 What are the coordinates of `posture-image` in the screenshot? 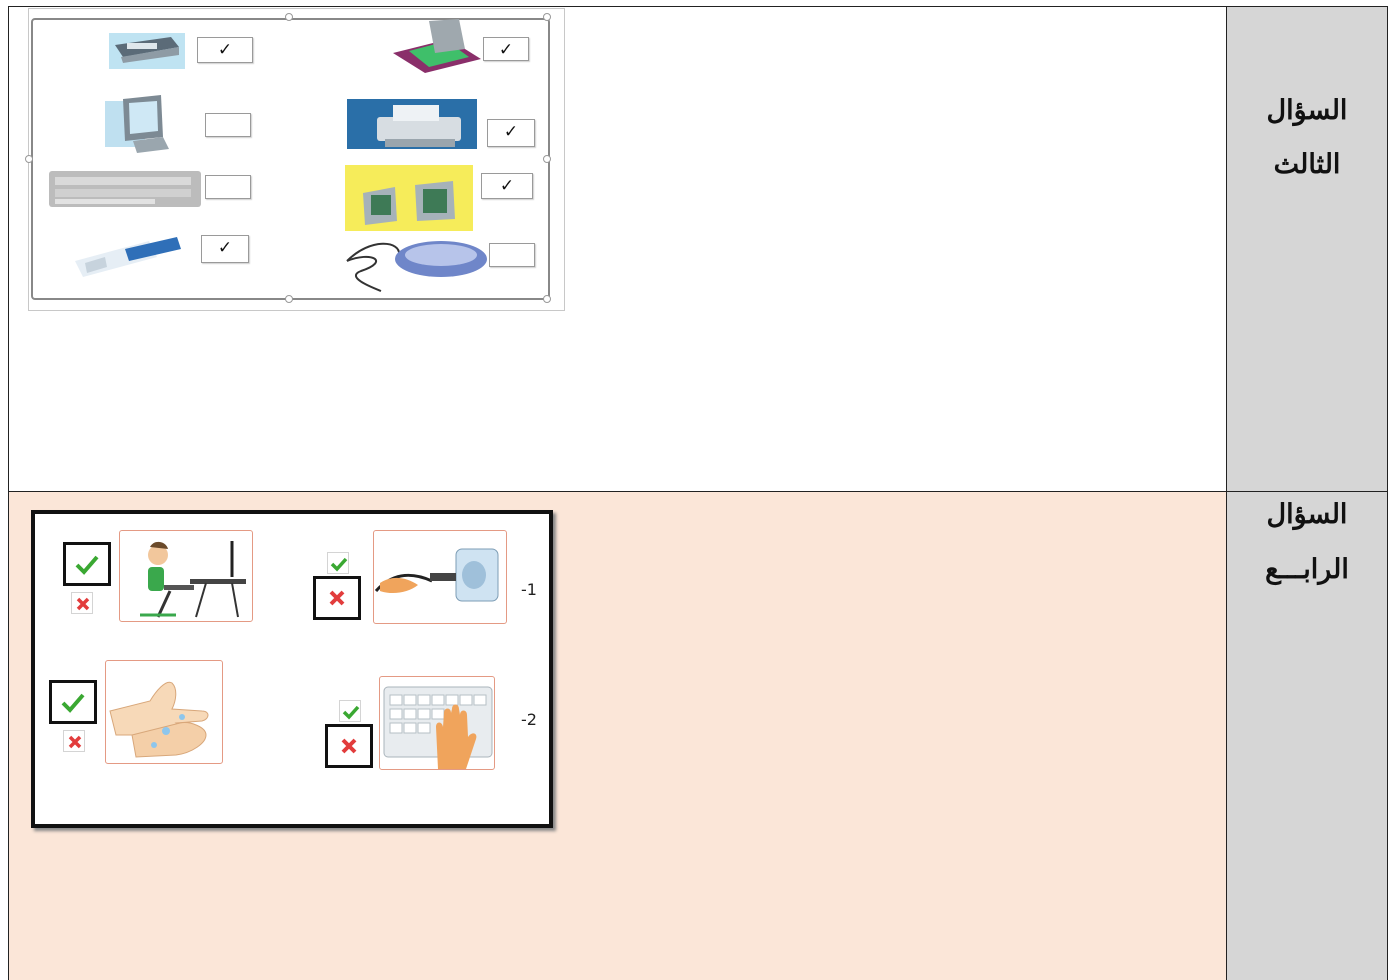 It's located at (193, 579).